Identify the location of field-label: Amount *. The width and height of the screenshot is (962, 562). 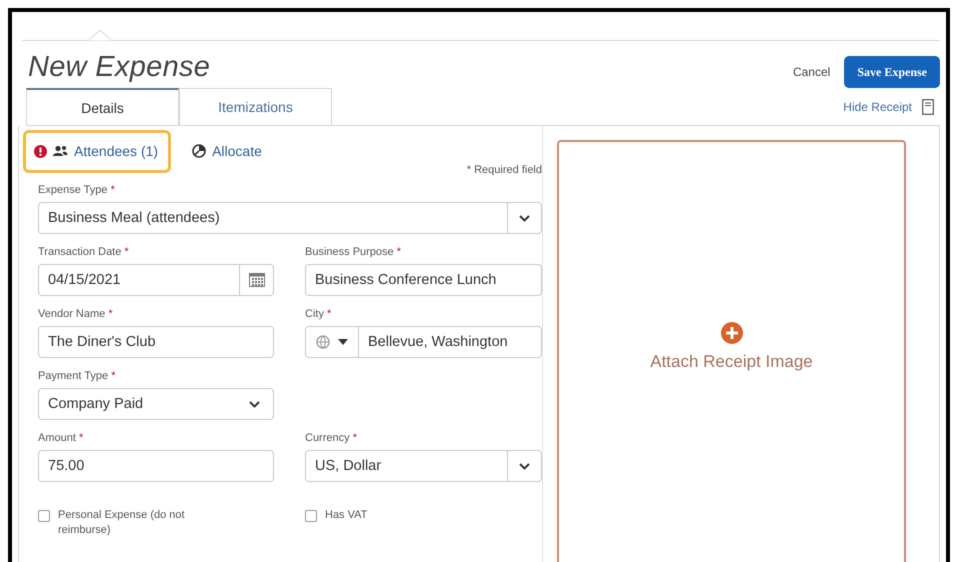
(61, 438).